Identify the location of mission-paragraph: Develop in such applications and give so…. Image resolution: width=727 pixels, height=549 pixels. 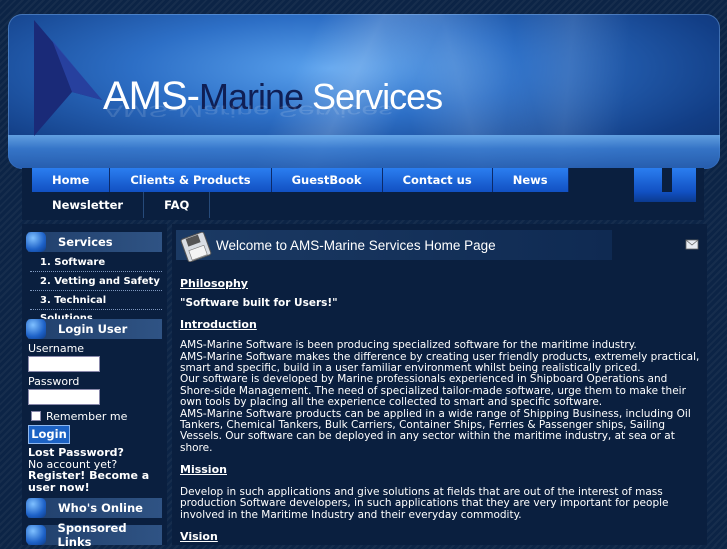
(424, 503).